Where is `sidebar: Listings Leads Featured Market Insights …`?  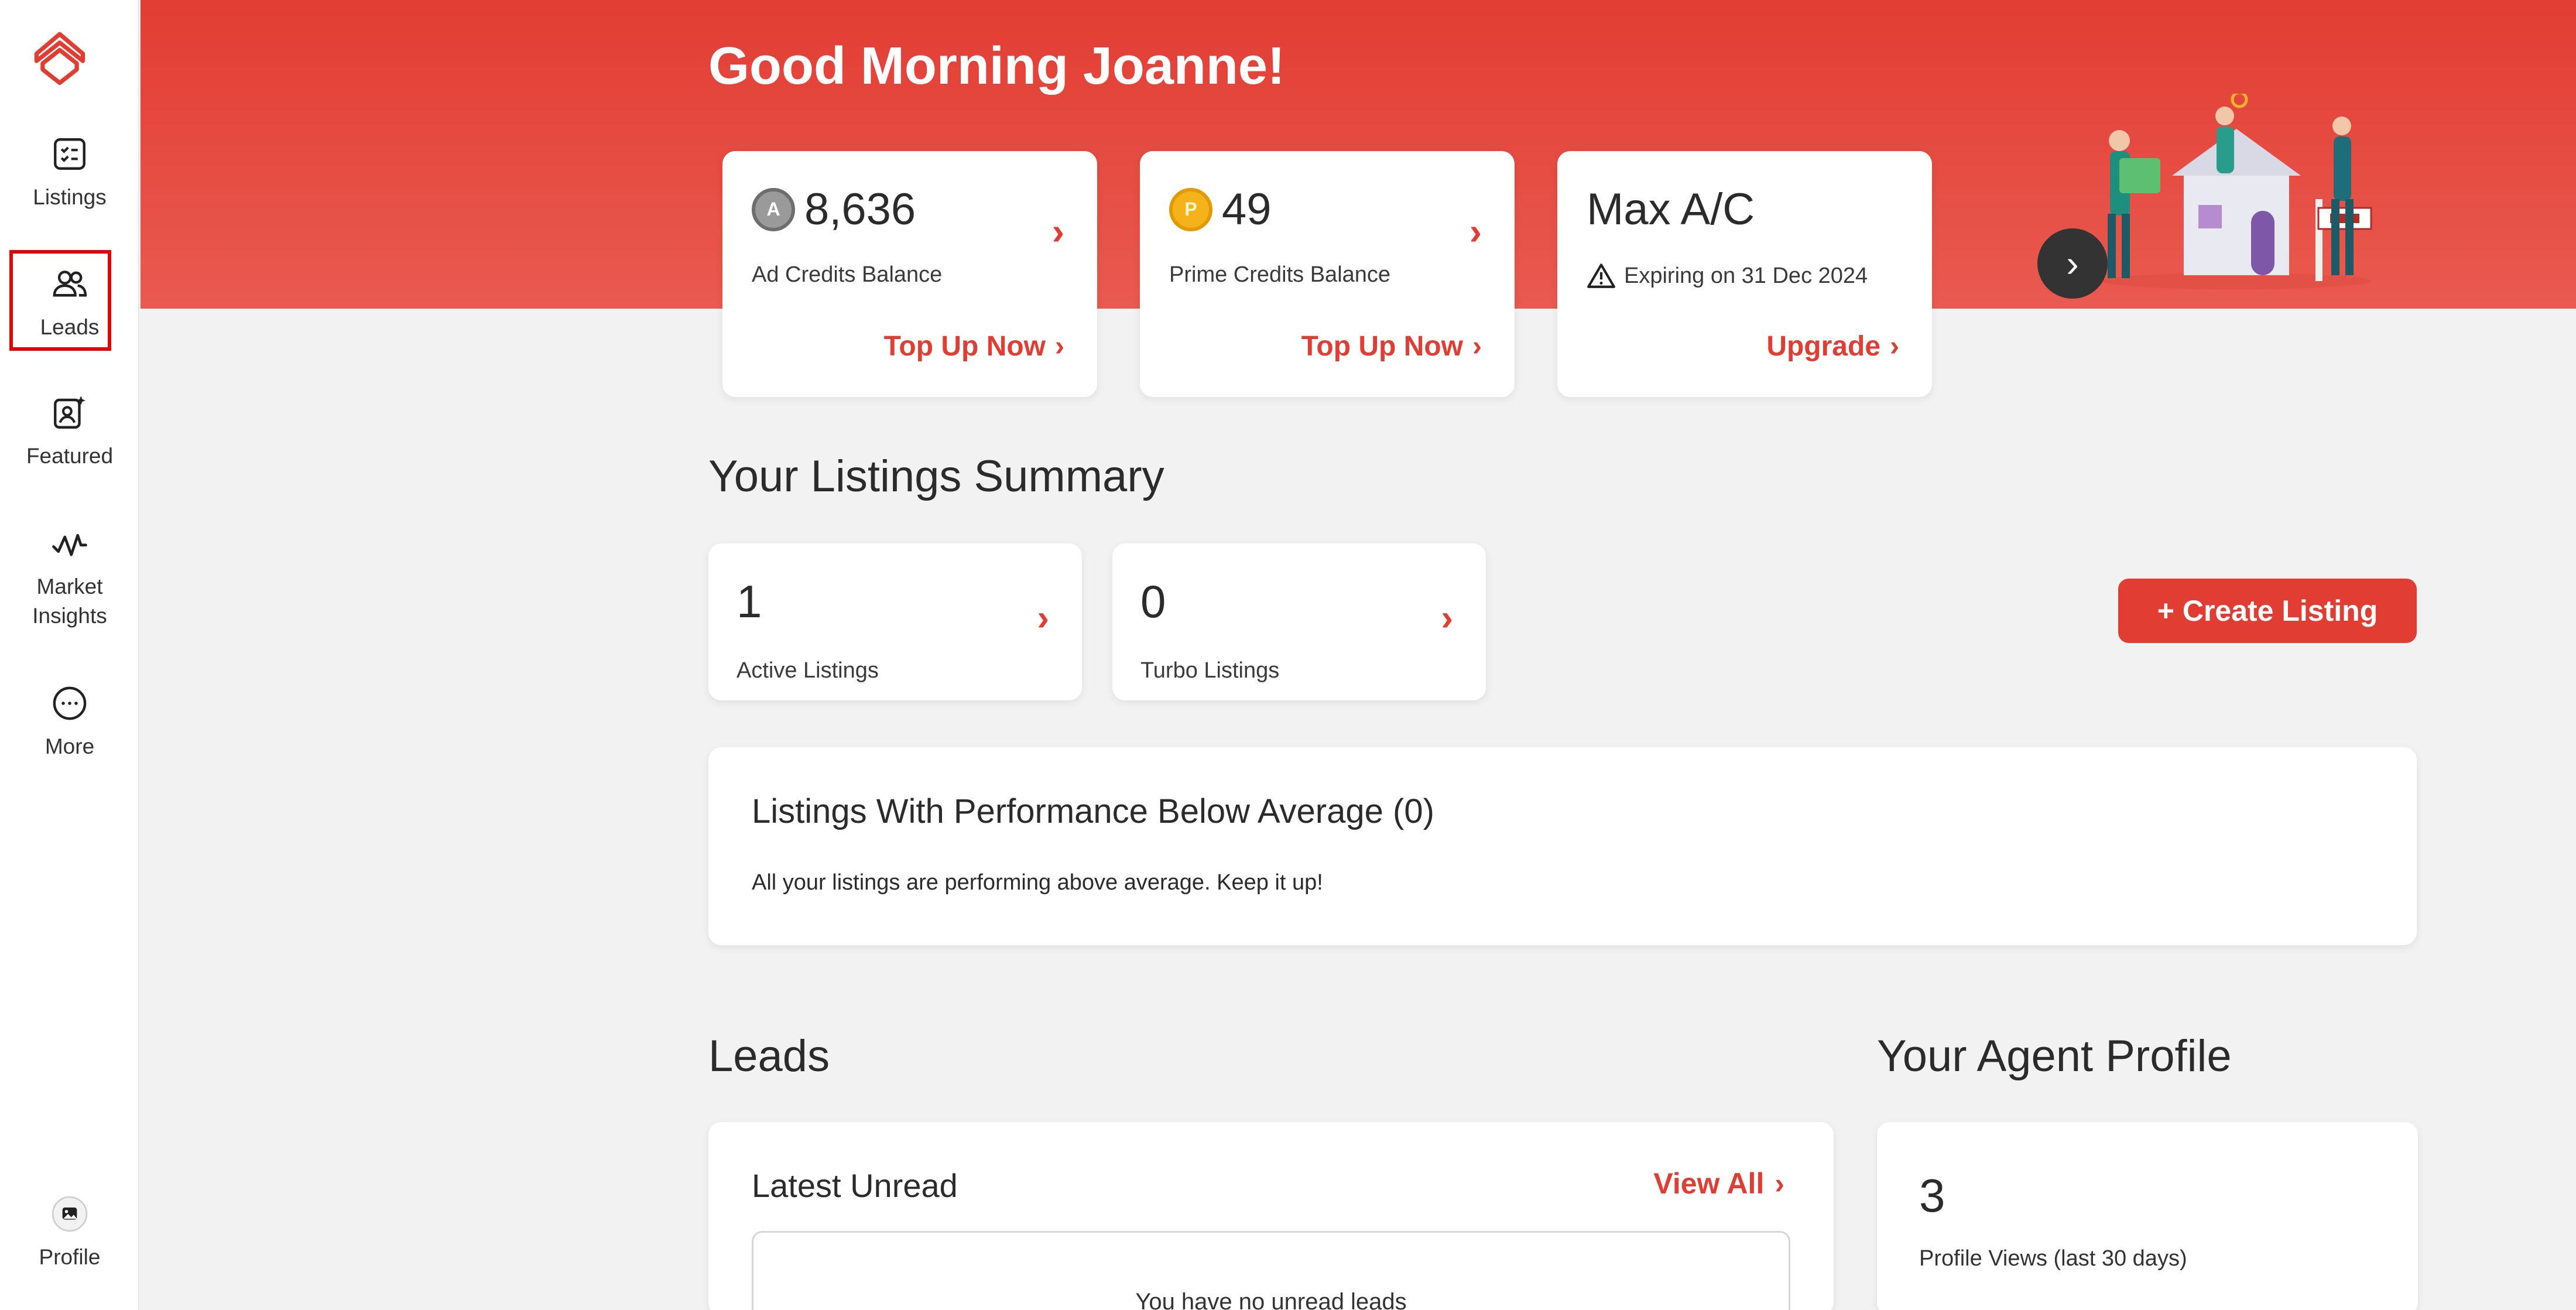 sidebar: Listings Leads Featured Market Insights … is located at coordinates (69, 655).